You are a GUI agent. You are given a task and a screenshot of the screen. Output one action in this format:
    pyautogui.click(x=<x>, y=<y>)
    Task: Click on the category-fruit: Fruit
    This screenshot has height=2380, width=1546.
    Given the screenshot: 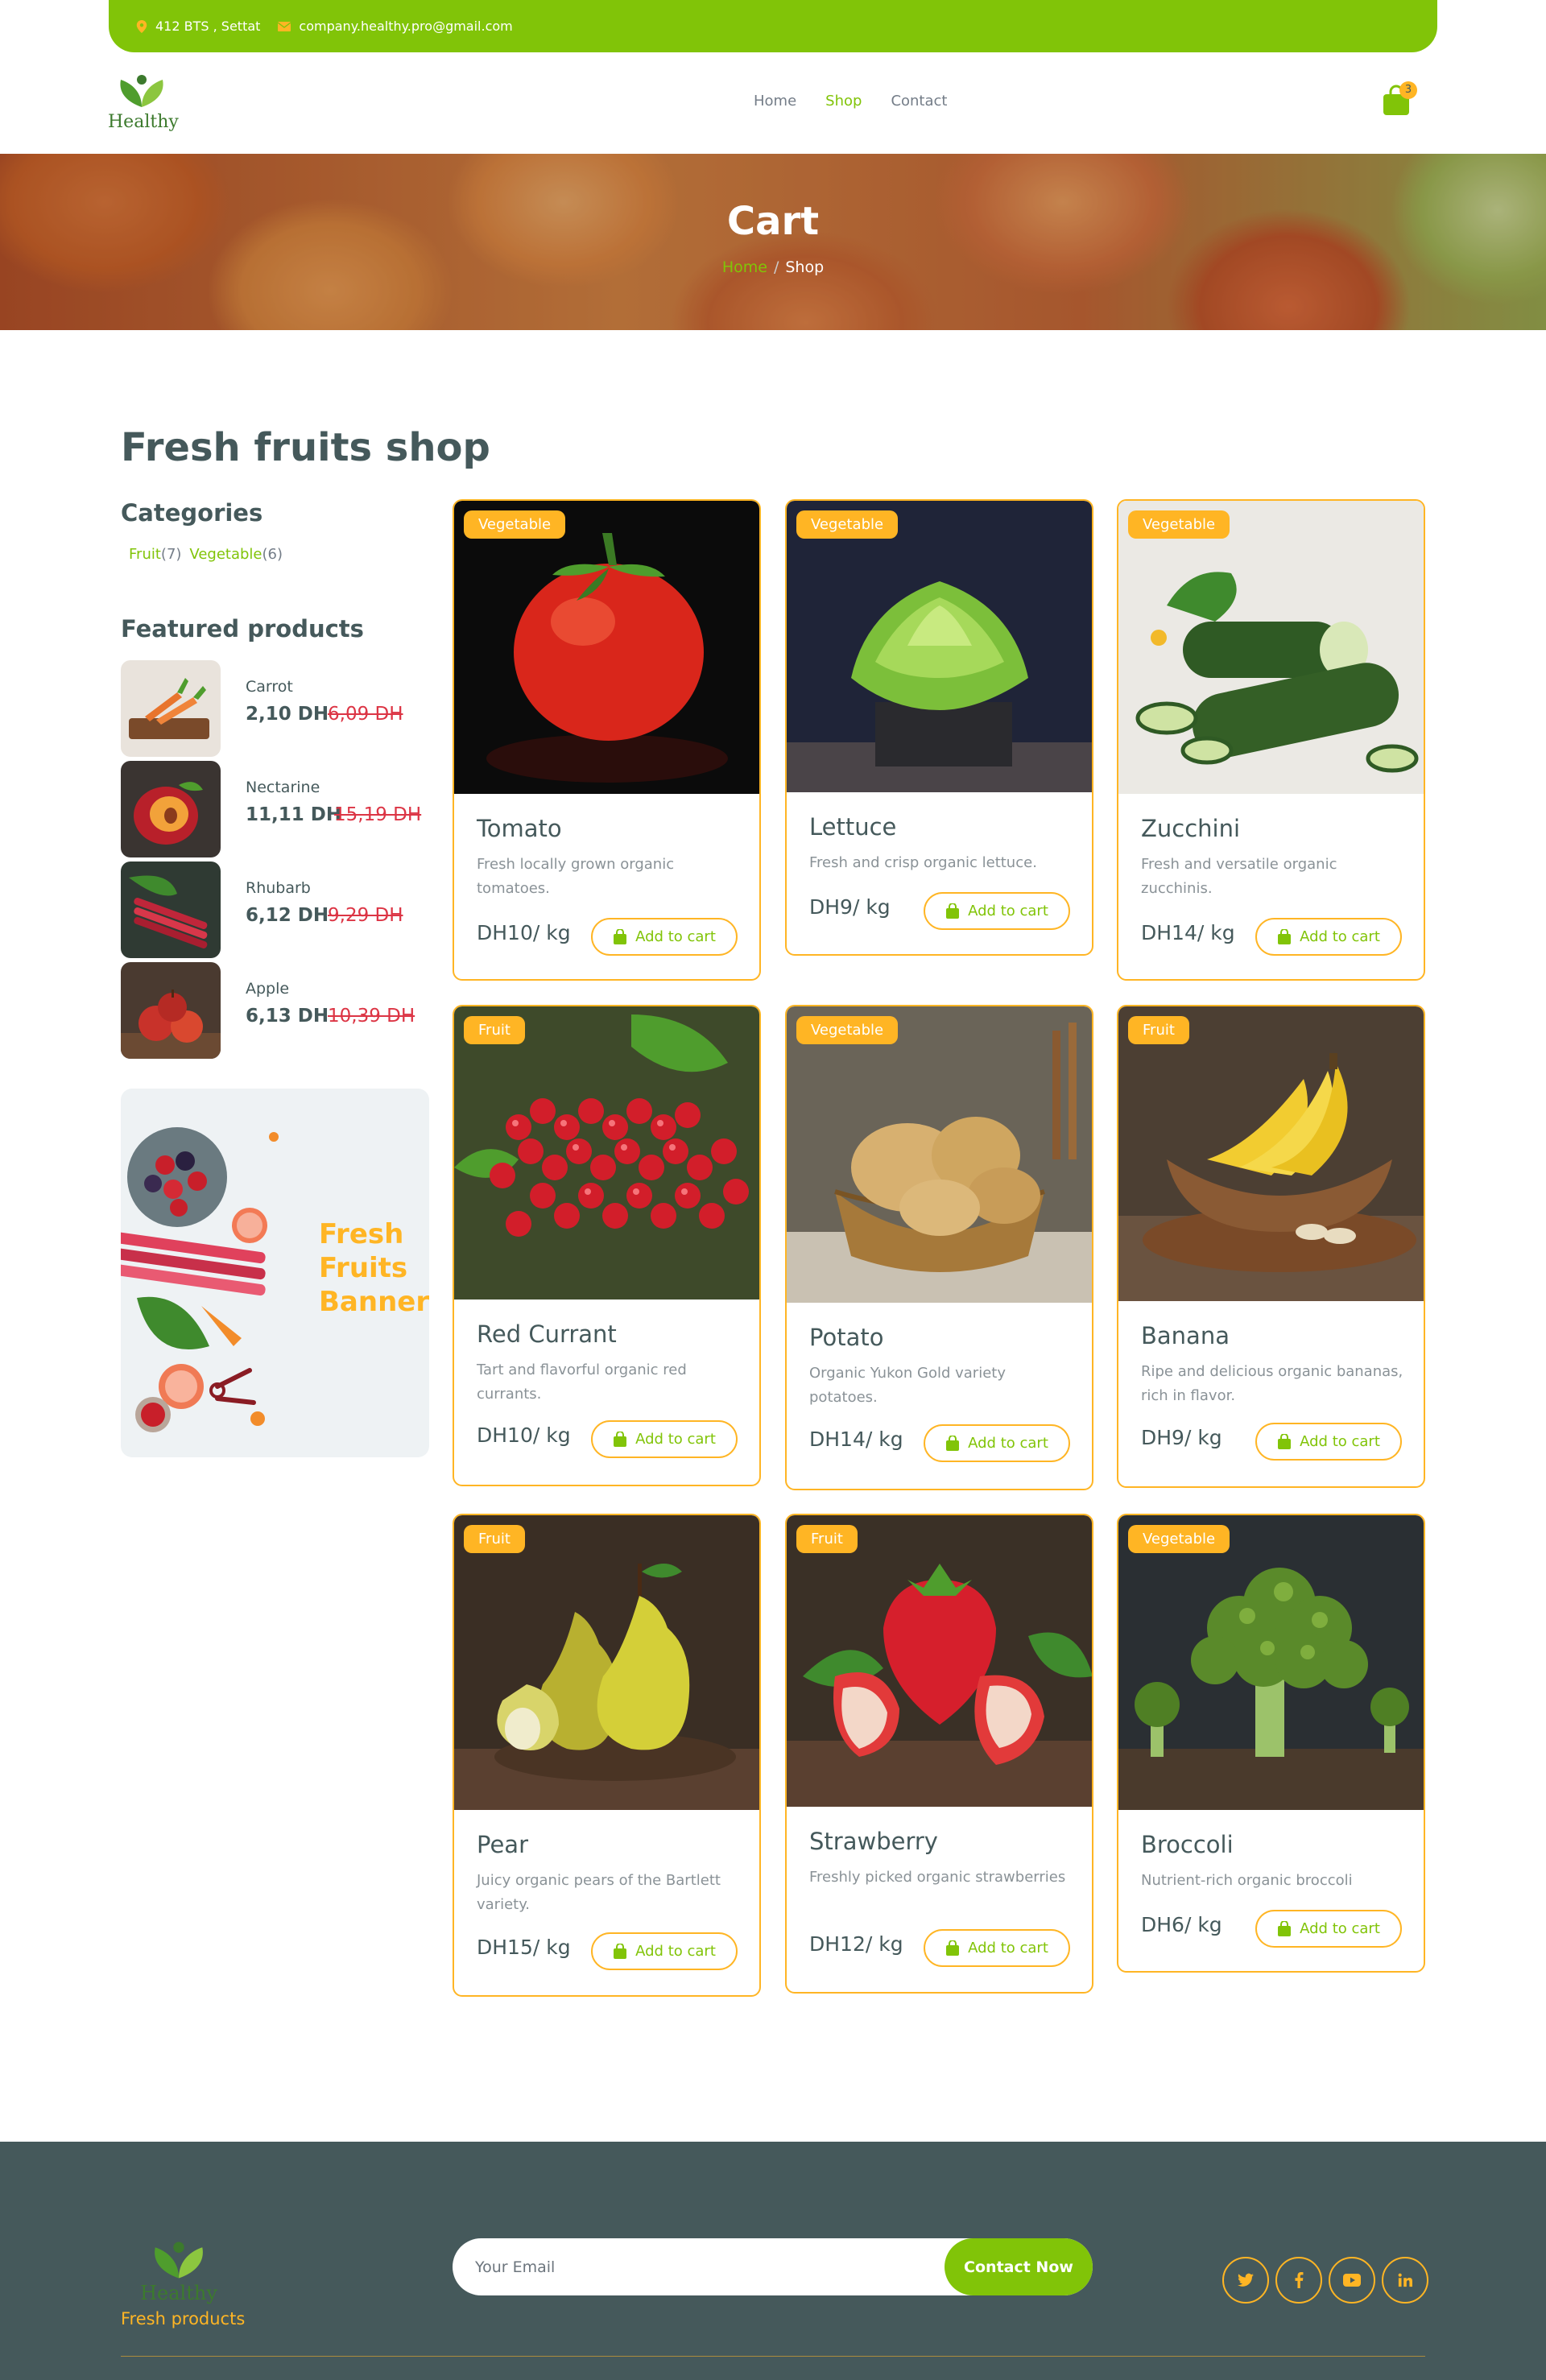 What is the action you would take?
    pyautogui.click(x=145, y=555)
    